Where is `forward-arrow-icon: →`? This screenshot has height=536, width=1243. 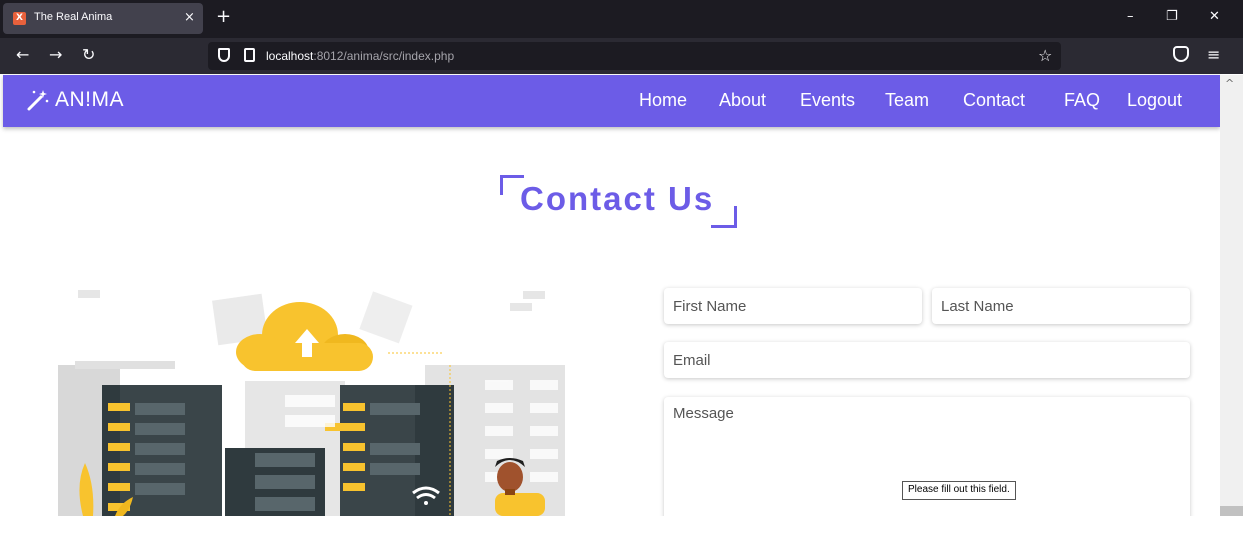 forward-arrow-icon: → is located at coordinates (55, 55).